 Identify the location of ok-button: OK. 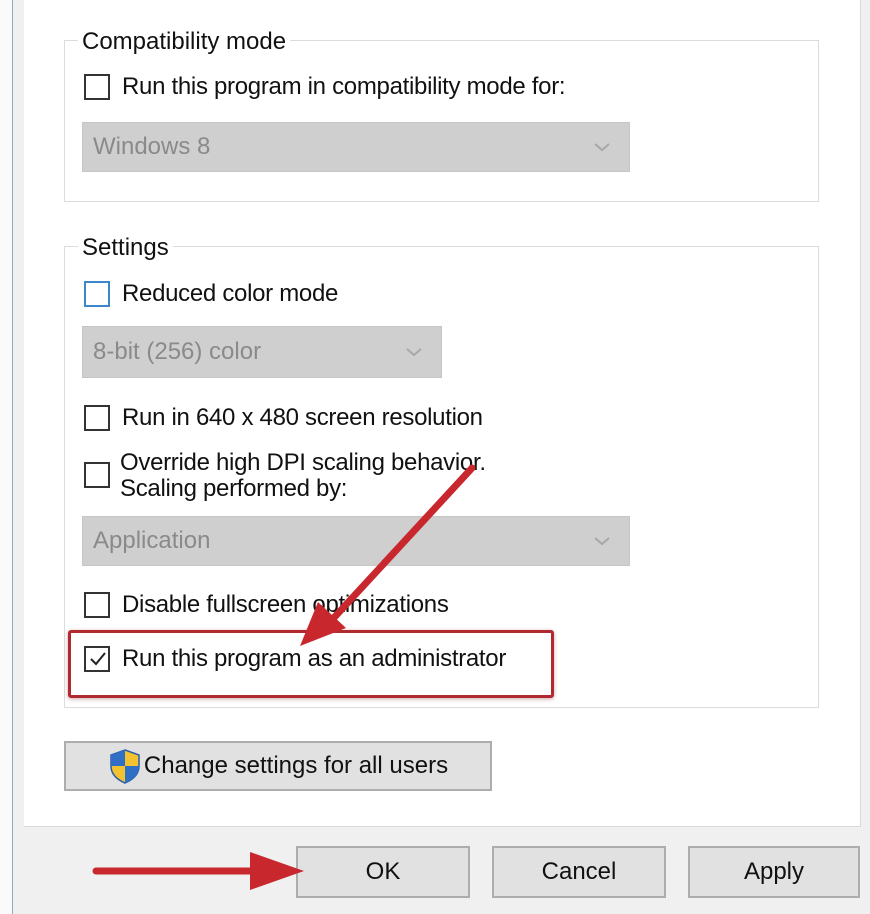
(383, 872).